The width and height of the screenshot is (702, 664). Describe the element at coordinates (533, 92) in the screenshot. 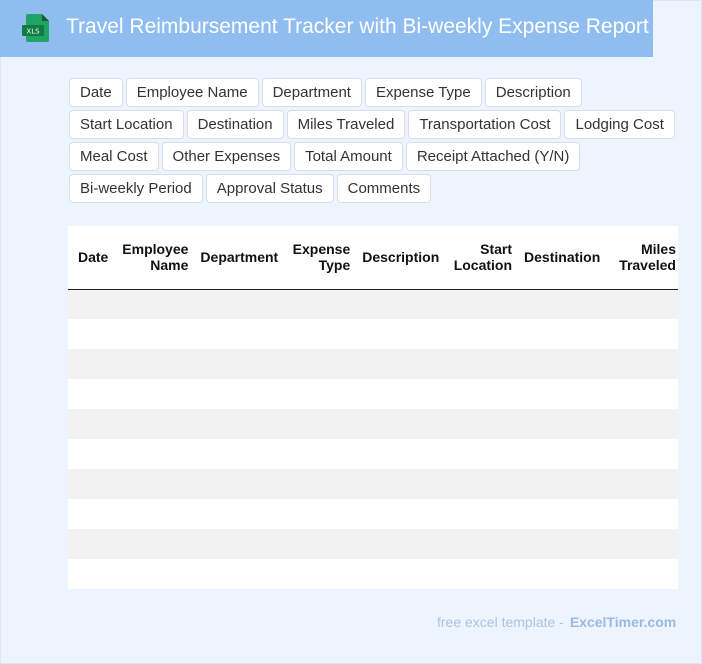

I see `field-chip: Description` at that location.